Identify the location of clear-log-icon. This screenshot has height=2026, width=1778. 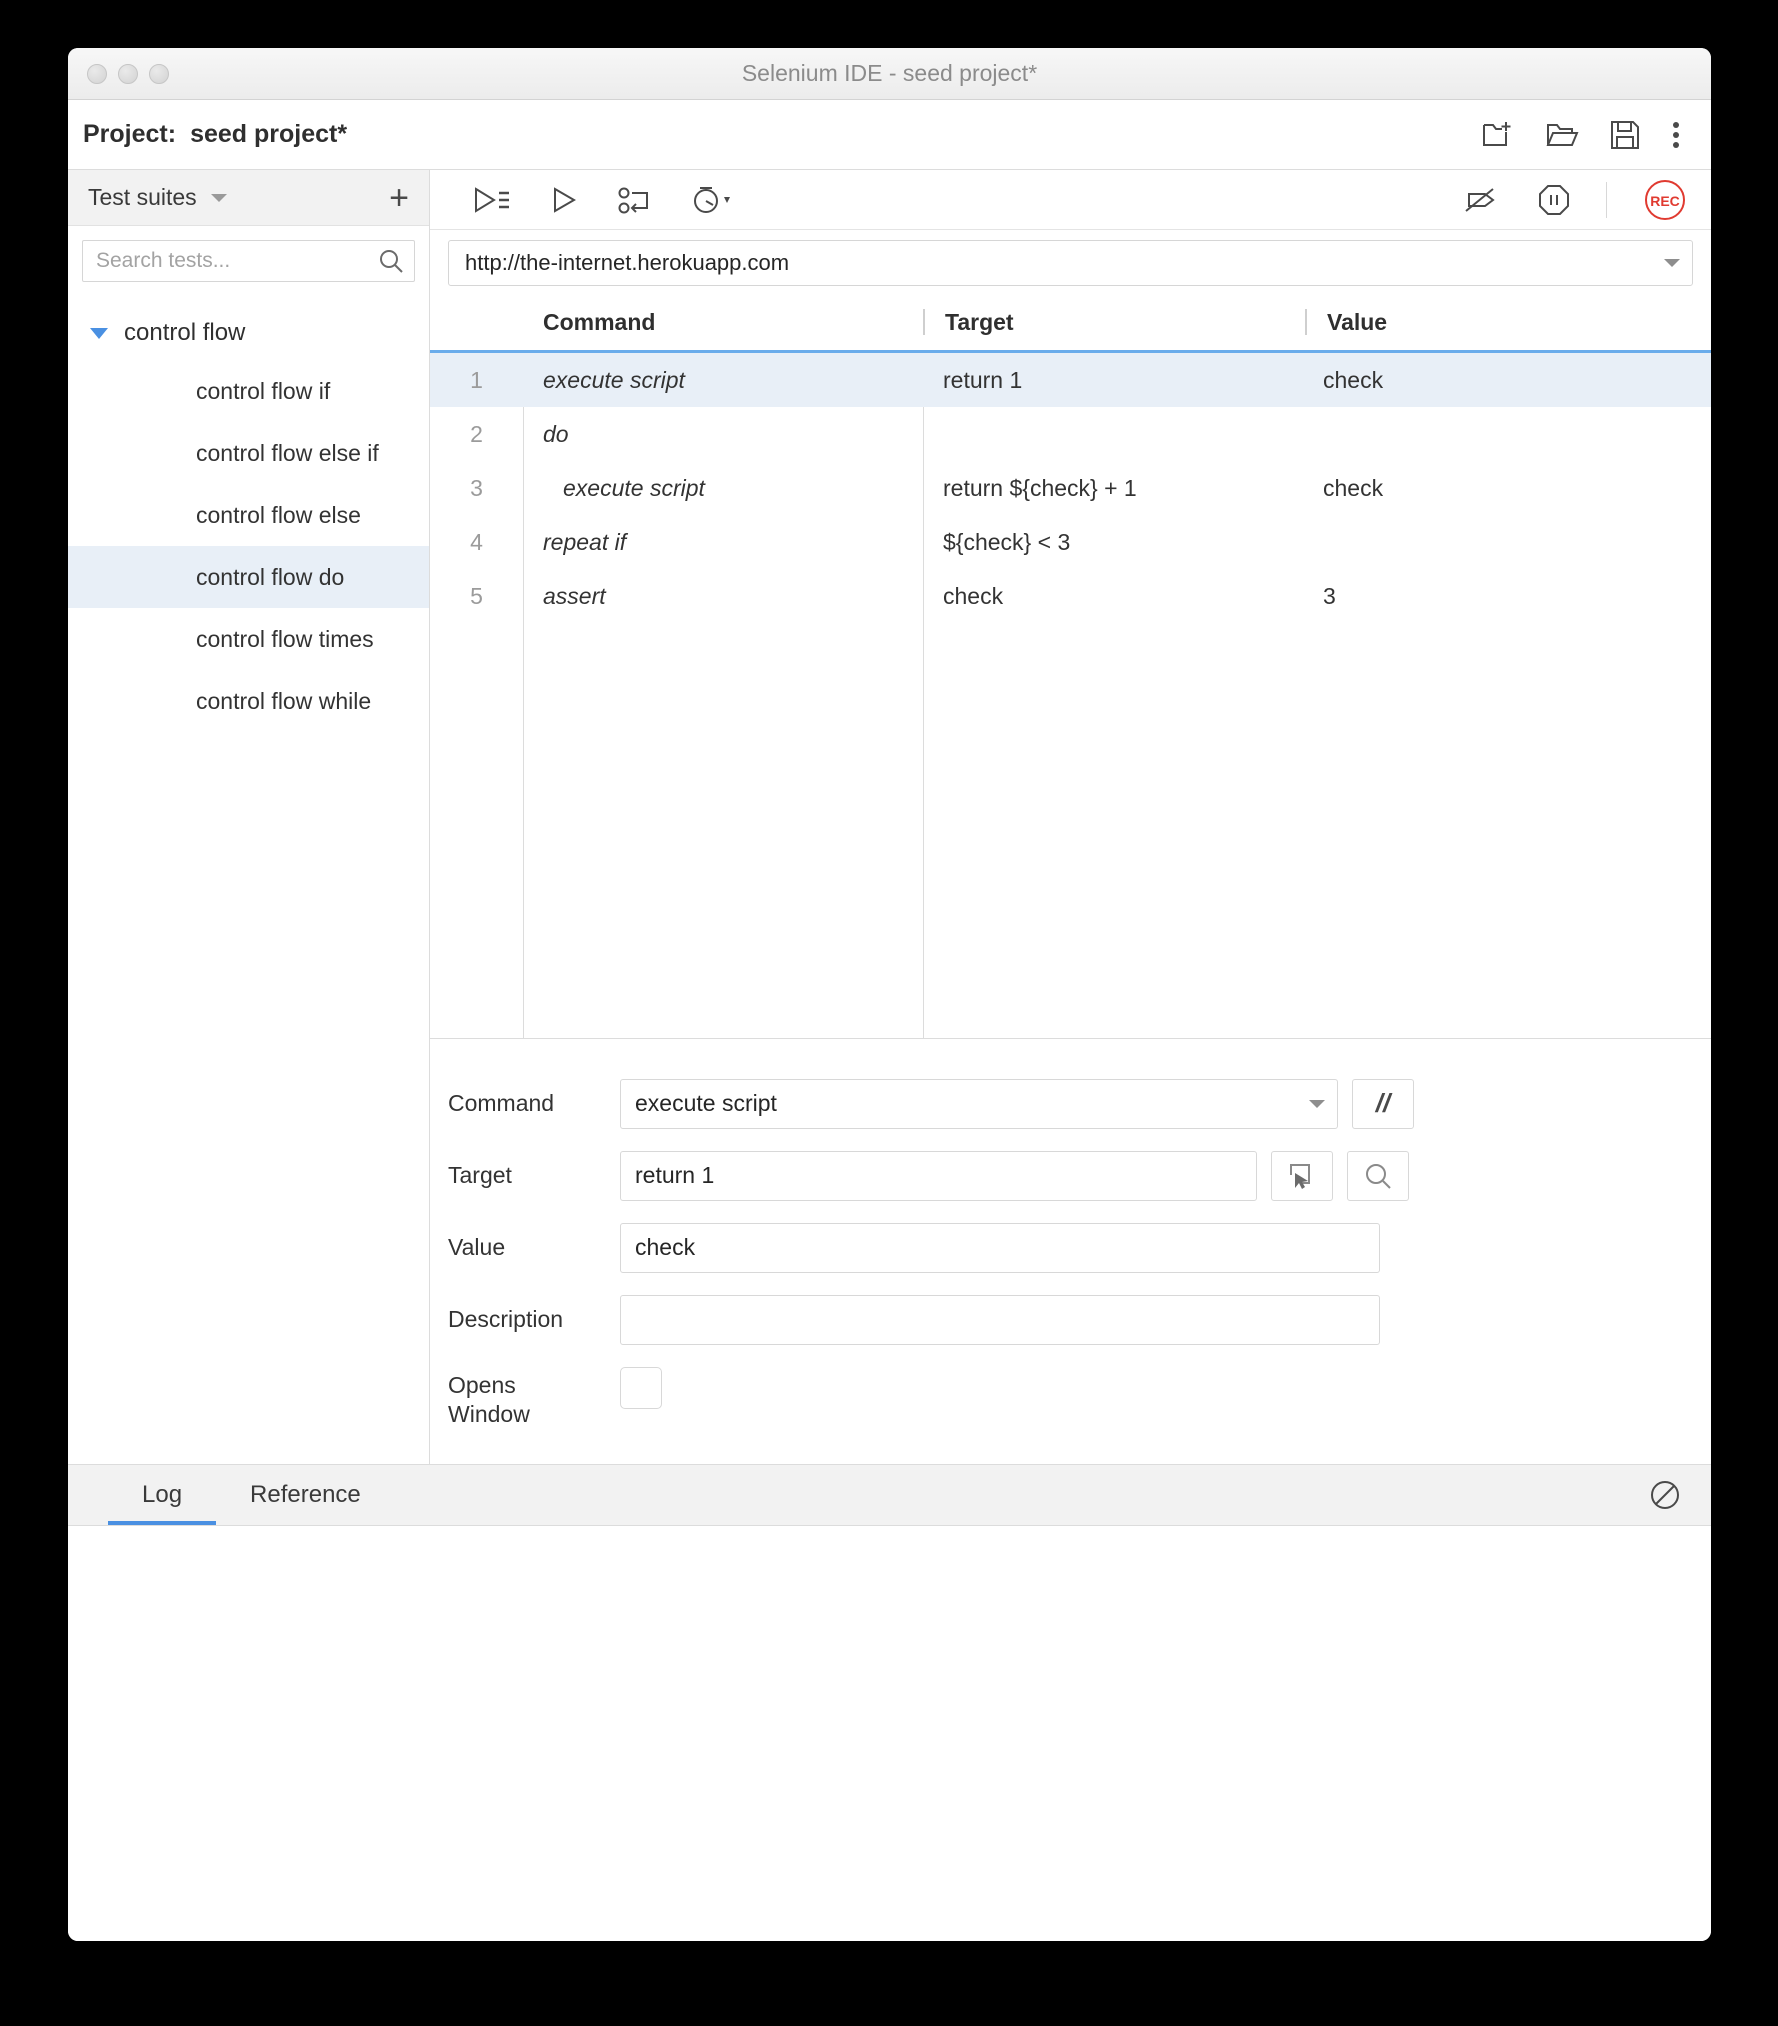
(1665, 1495).